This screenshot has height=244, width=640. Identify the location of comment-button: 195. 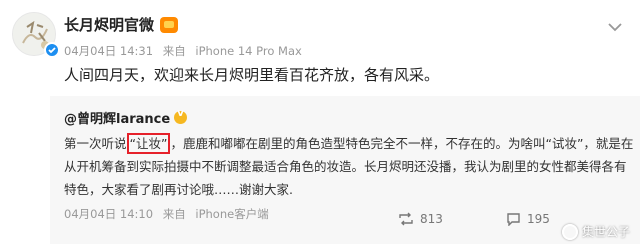
(528, 219).